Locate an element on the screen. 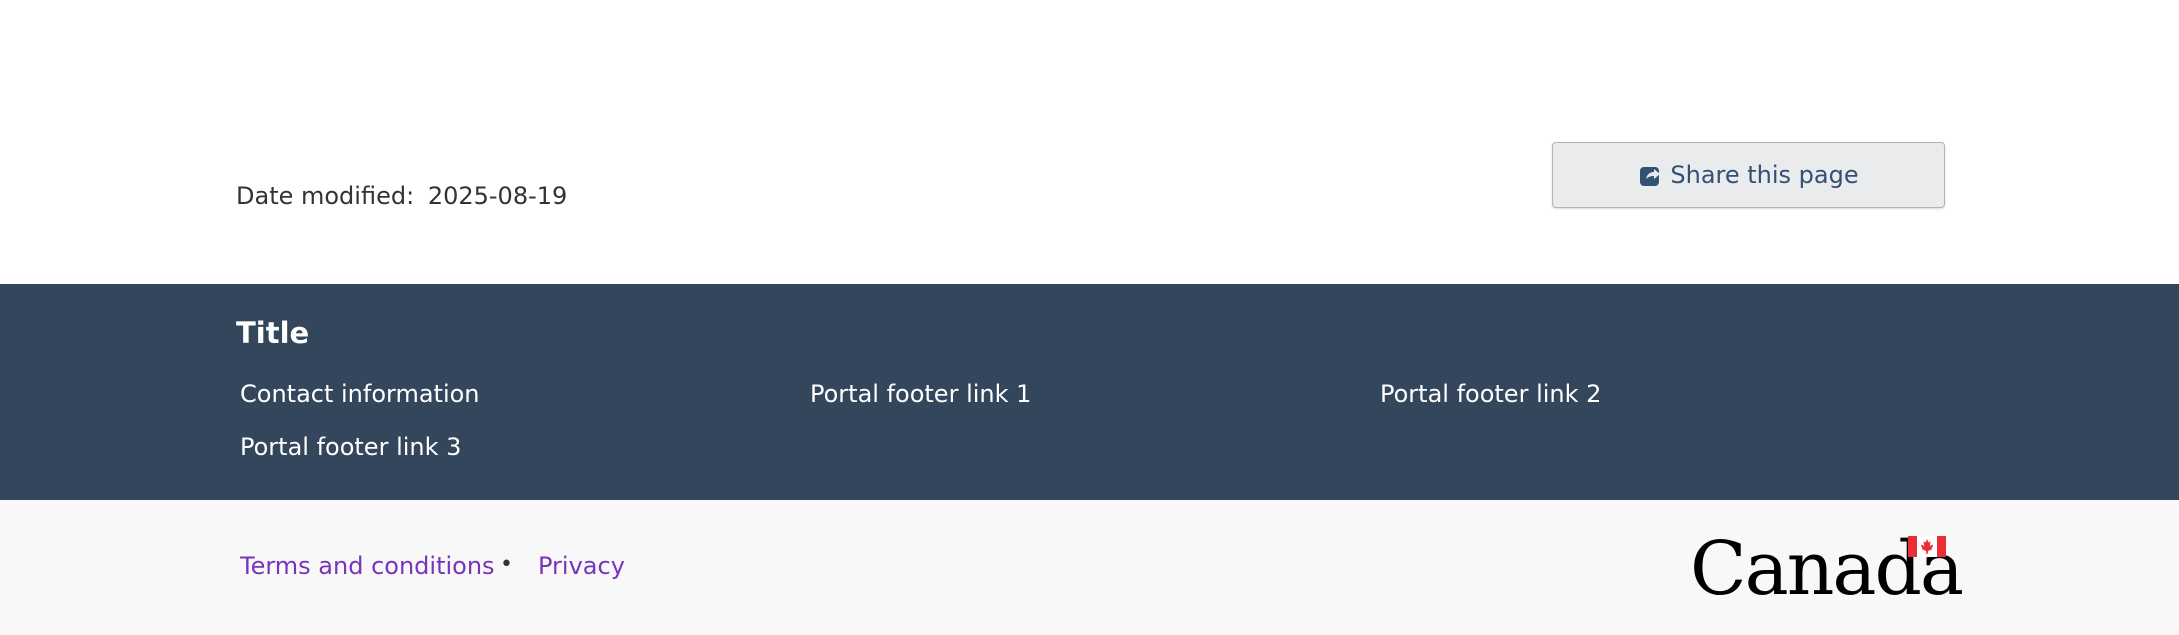 This screenshot has width=2179, height=635. canada-wordmark-logo: Canada is located at coordinates (1827, 569).